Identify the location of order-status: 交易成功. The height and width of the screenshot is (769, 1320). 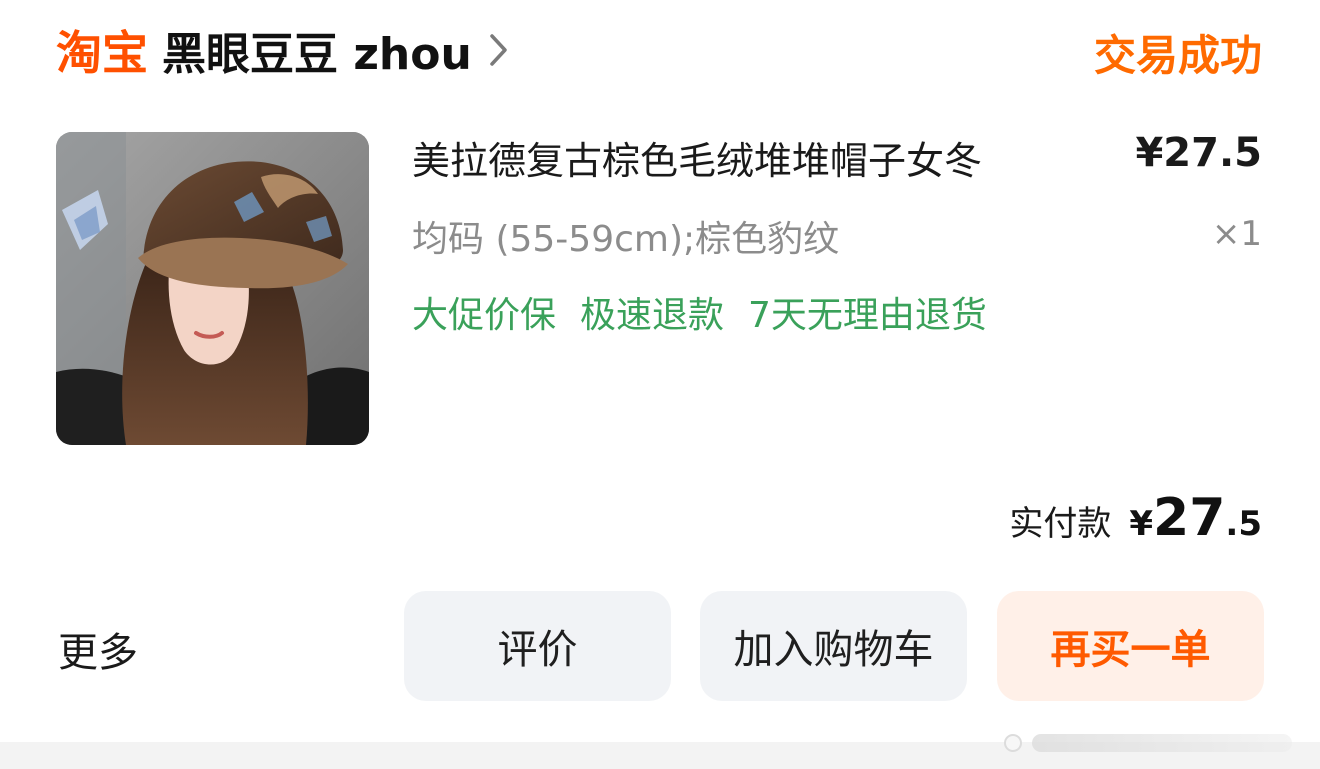
(1177, 55).